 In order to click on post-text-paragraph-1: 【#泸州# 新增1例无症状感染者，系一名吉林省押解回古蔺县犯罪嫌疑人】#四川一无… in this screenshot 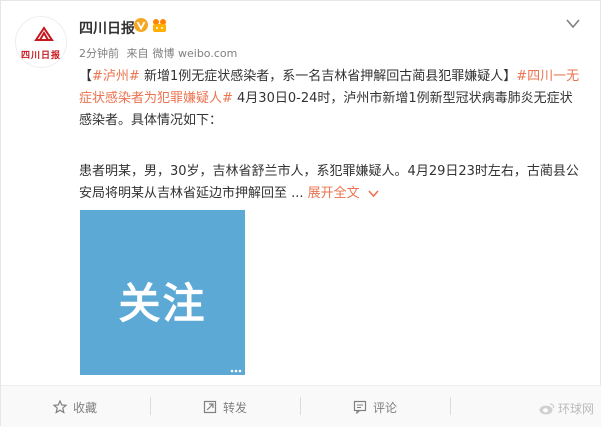, I will do `click(332, 99)`.